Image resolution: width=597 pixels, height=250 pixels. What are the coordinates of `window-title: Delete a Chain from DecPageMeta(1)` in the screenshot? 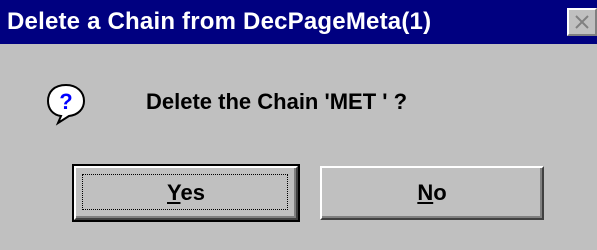 It's located at (219, 21).